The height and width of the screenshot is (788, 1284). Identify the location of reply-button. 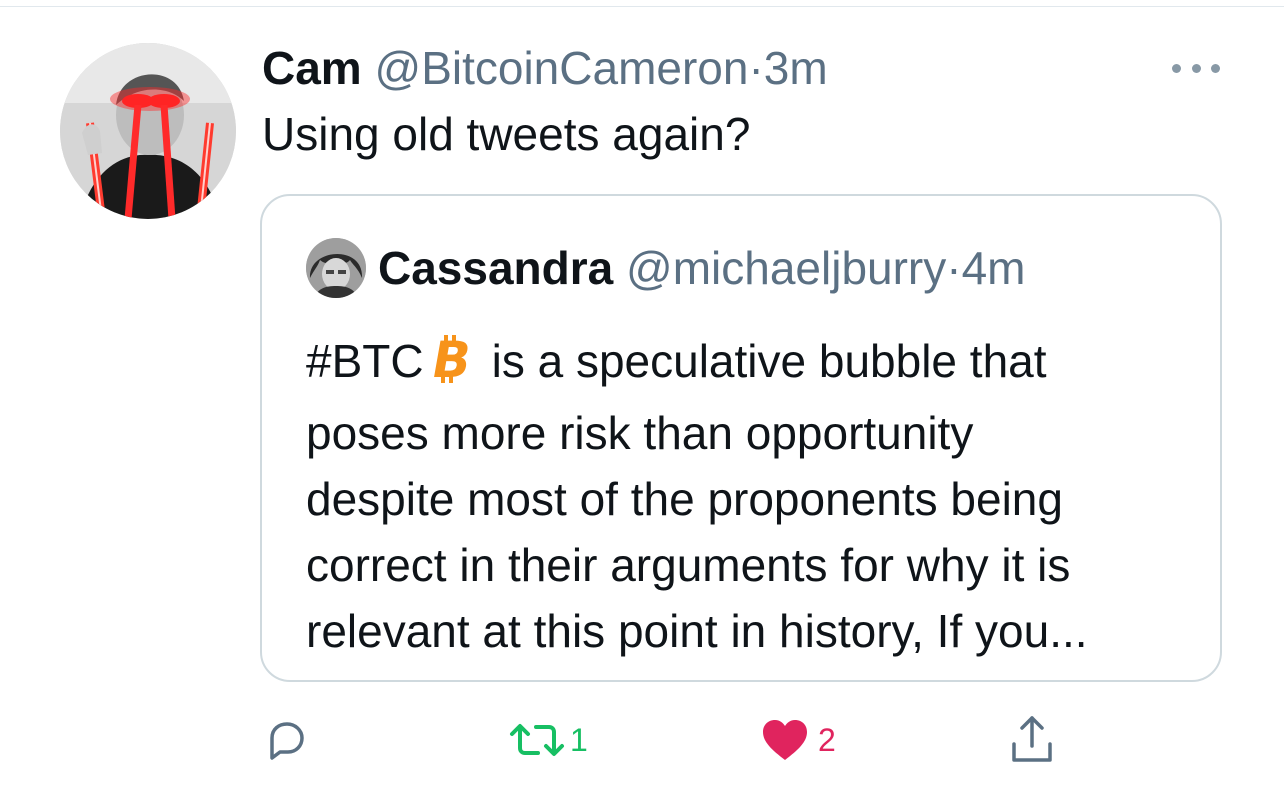
(286, 740).